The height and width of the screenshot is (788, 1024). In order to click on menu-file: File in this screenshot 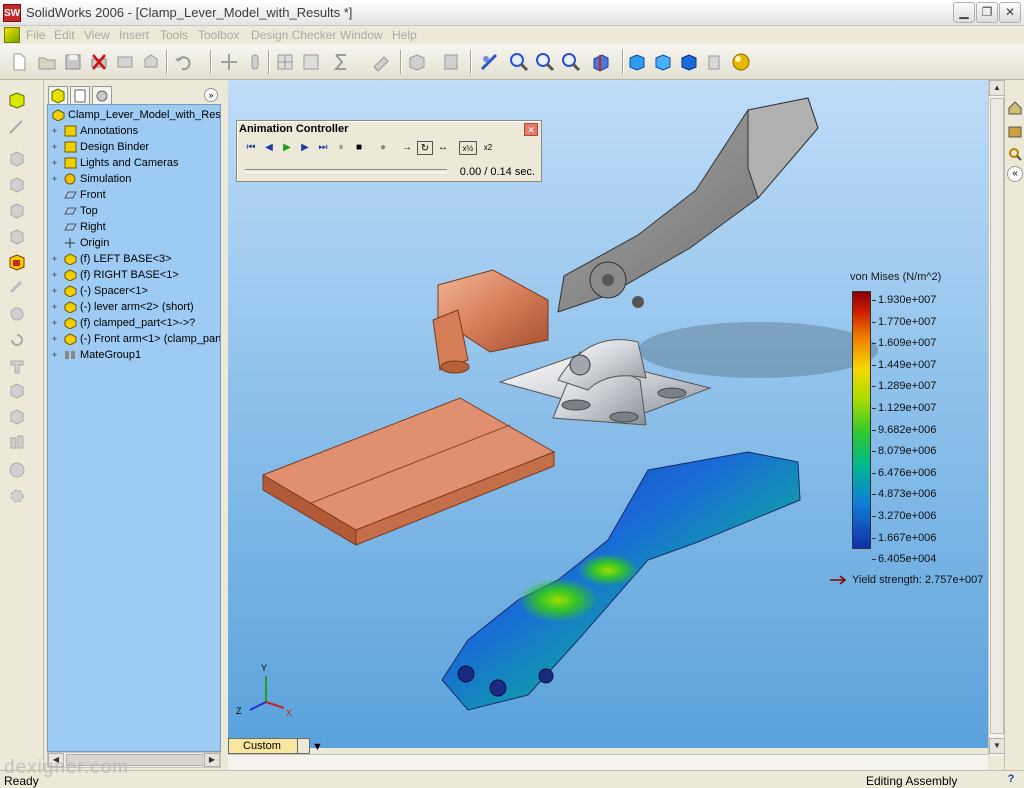, I will do `click(35, 35)`.